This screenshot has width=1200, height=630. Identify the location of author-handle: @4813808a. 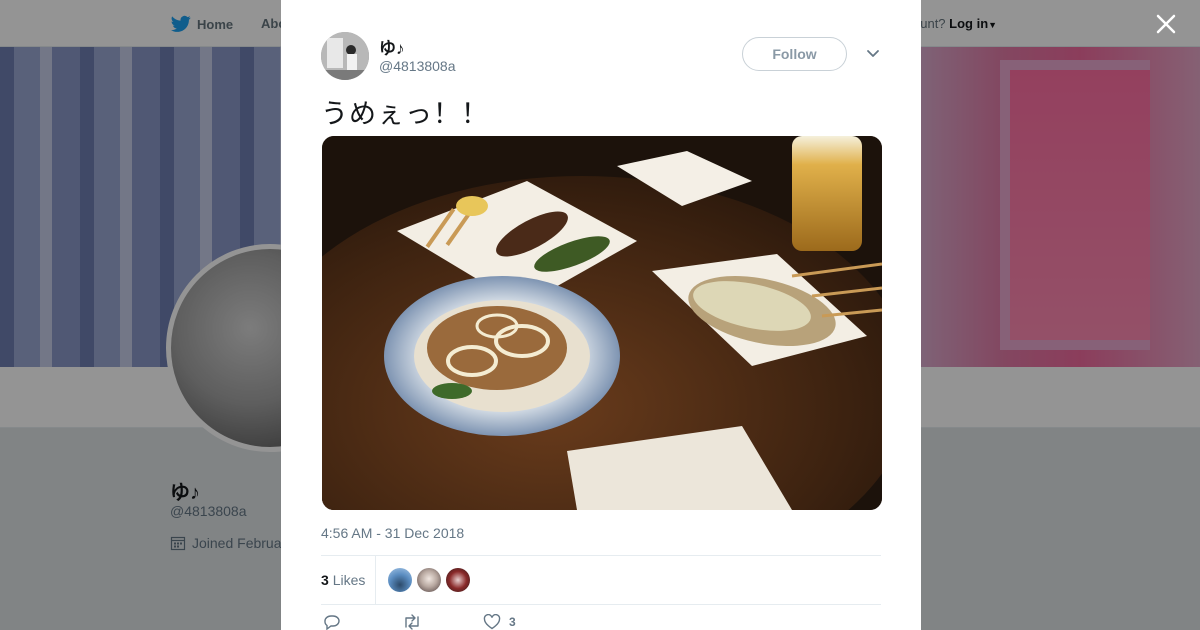
(417, 66).